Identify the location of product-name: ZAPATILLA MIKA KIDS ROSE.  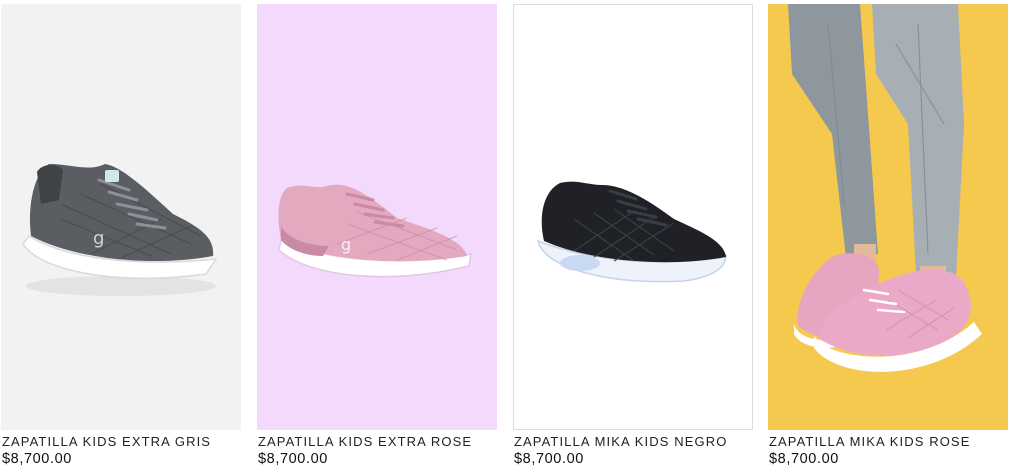
(869, 441).